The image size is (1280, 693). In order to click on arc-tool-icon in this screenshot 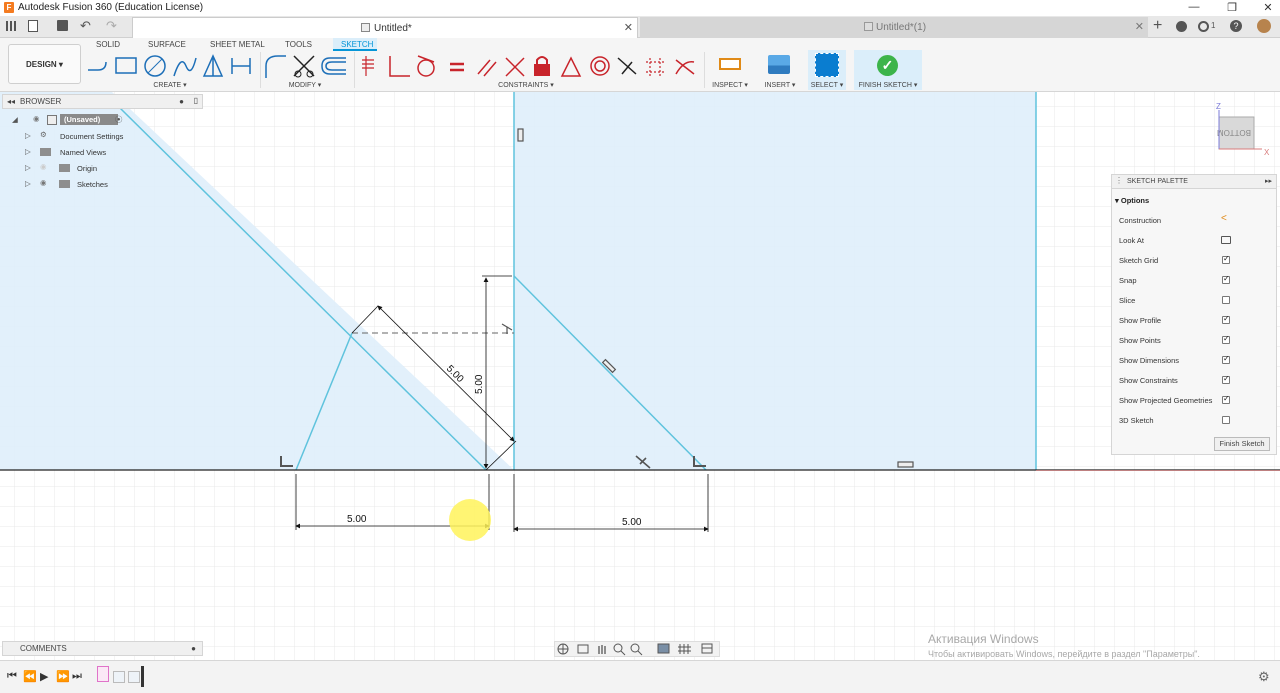, I will do `click(185, 67)`.